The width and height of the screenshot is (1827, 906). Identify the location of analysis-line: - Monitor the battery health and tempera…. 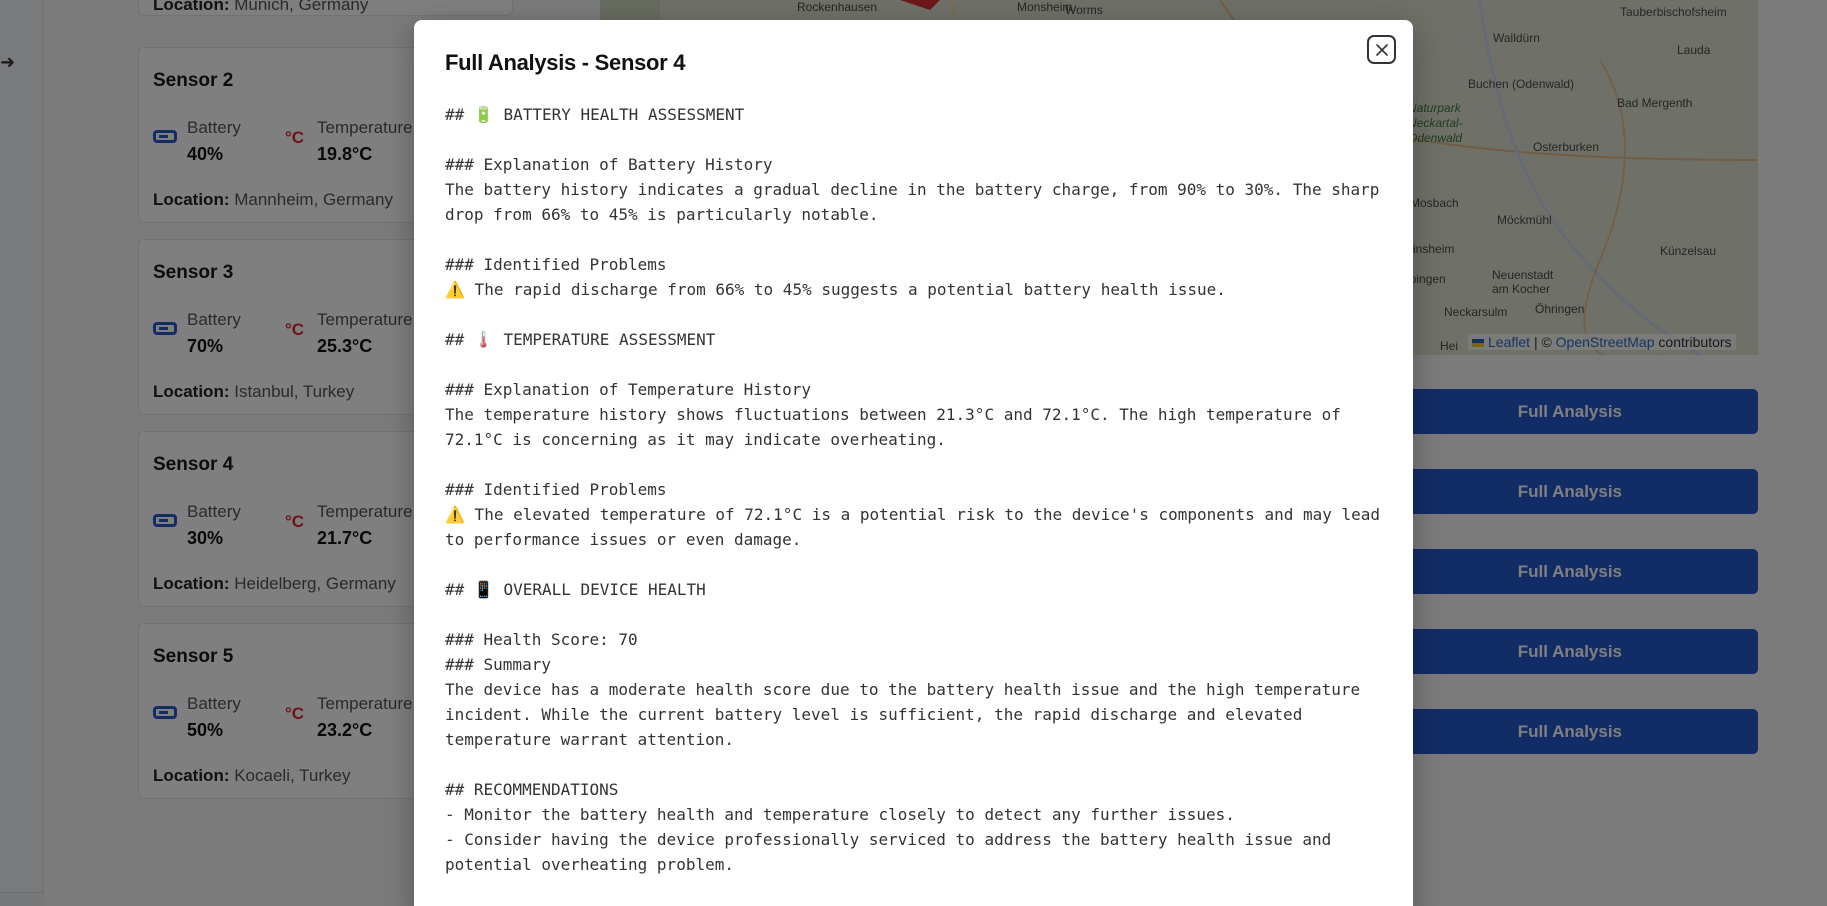
(840, 814).